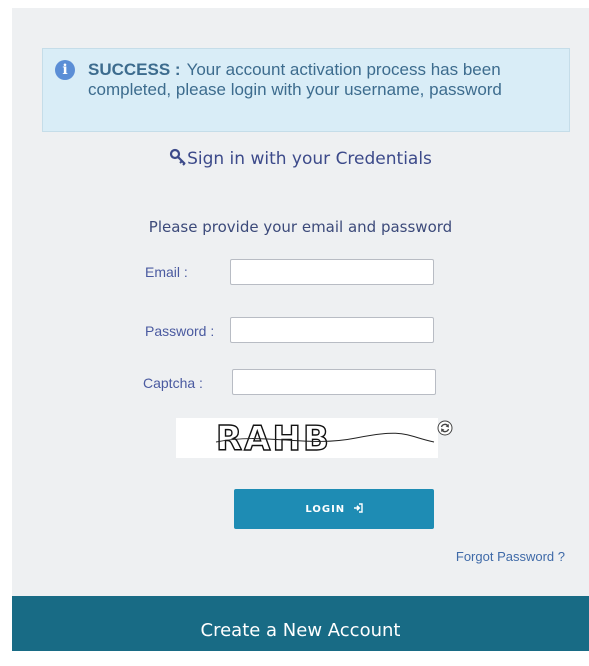 The image size is (589, 666). What do you see at coordinates (309, 159) in the screenshot?
I see `signin-title: Sign in with your Credentials` at bounding box center [309, 159].